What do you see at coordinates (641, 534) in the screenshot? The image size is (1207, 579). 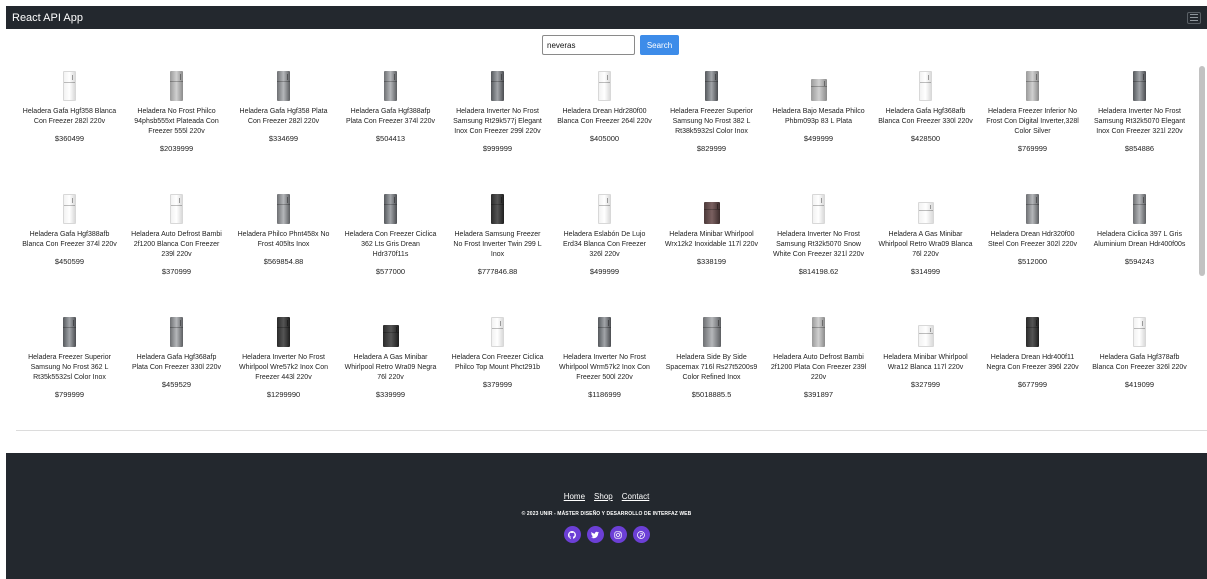 I see `pinterest-icon` at bounding box center [641, 534].